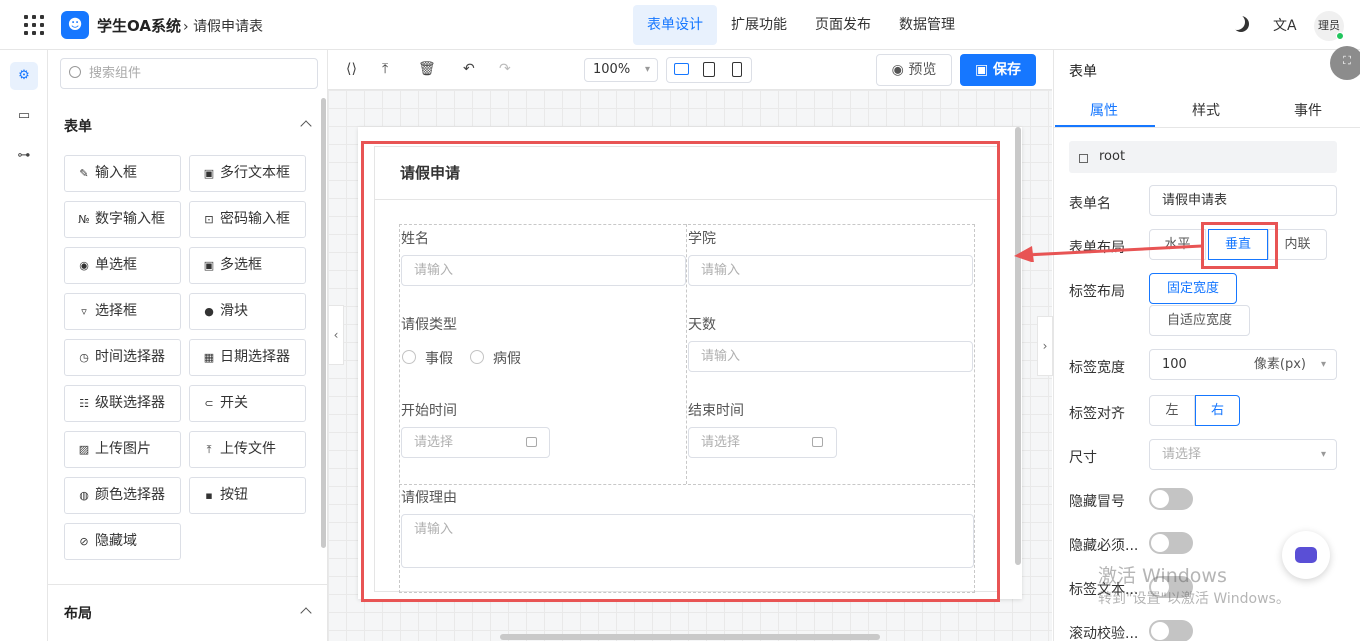  I want to click on export-icon: ⤒, so click(385, 69).